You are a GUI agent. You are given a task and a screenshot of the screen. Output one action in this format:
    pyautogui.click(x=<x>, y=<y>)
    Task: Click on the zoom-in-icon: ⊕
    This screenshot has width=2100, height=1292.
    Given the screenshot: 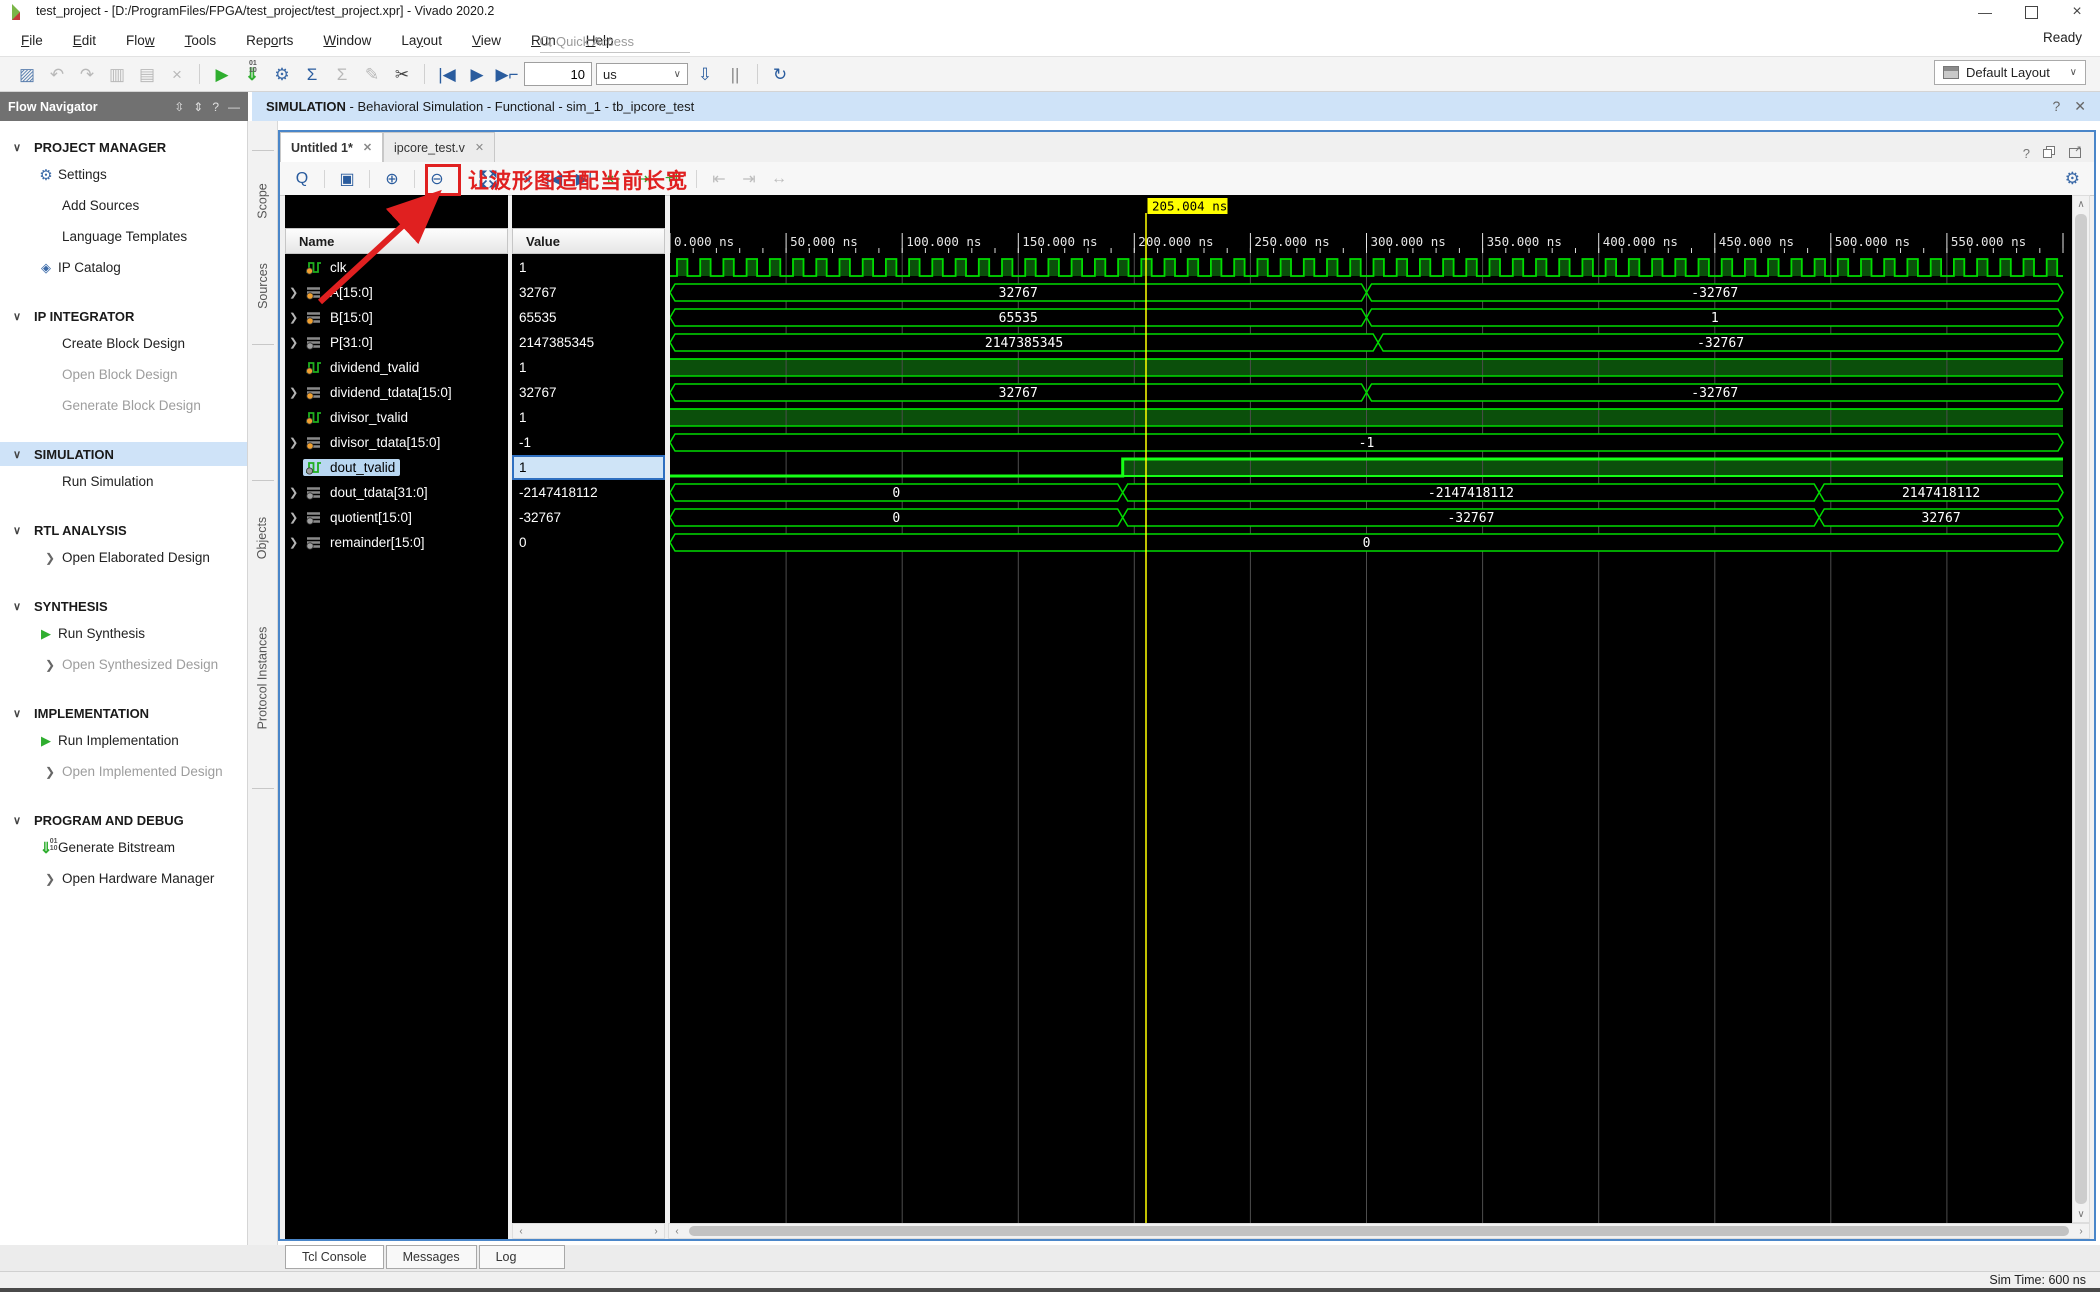 What is the action you would take?
    pyautogui.click(x=392, y=179)
    